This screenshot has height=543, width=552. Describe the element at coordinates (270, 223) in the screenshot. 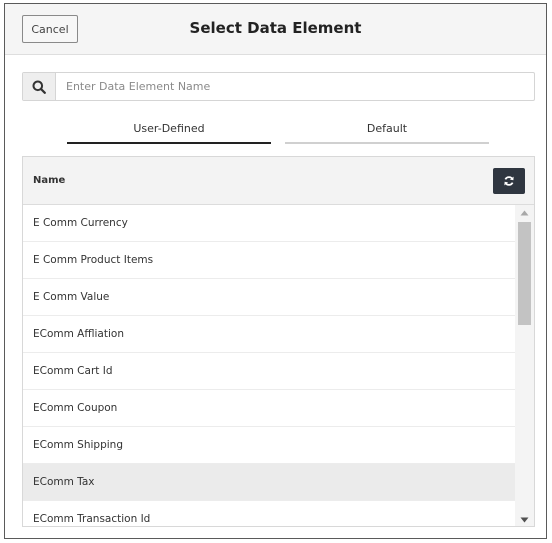

I see `table-row: E Comm Currency` at that location.